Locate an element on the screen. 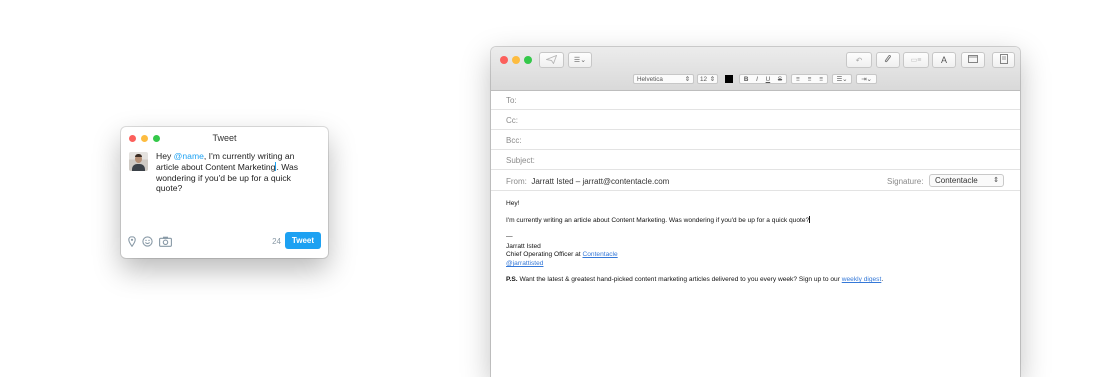  bcc-field: Bcc: is located at coordinates (755, 140).